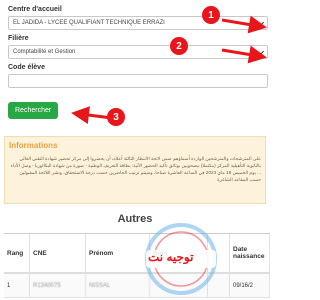 The width and height of the screenshot is (320, 300). What do you see at coordinates (250, 253) in the screenshot?
I see `header-date-naissance: Date naissance` at bounding box center [250, 253].